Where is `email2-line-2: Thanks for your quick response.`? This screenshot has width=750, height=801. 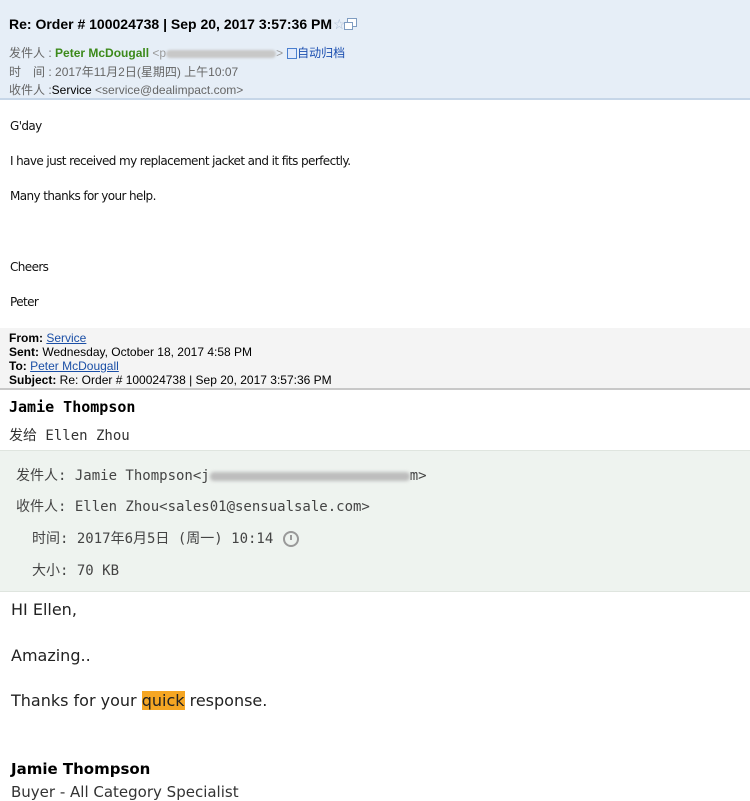 email2-line-2: Thanks for your quick response. is located at coordinates (139, 700).